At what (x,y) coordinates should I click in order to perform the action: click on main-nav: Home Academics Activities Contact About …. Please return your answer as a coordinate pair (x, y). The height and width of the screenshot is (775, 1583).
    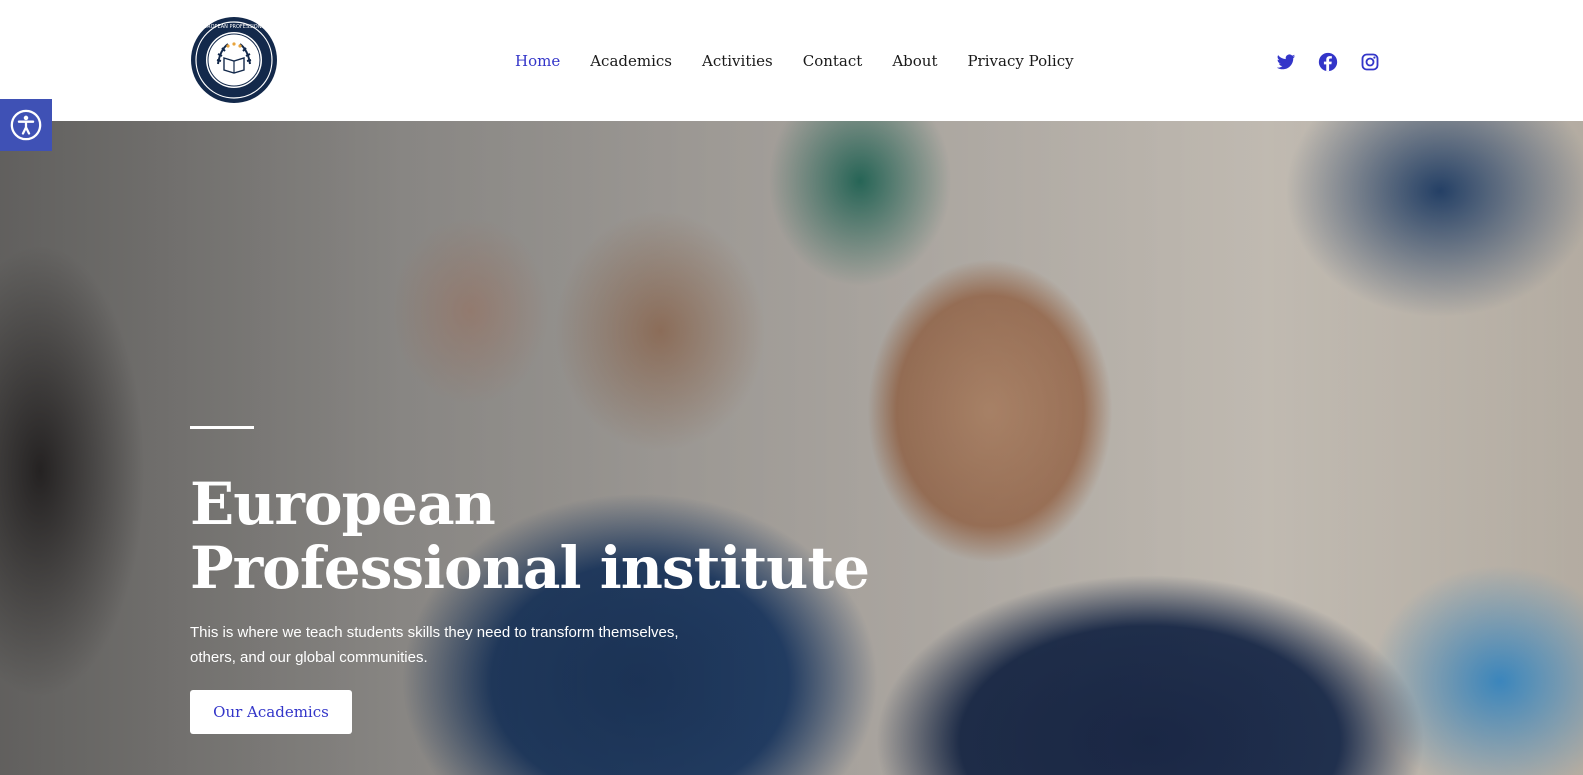
    Looking at the image, I should click on (794, 61).